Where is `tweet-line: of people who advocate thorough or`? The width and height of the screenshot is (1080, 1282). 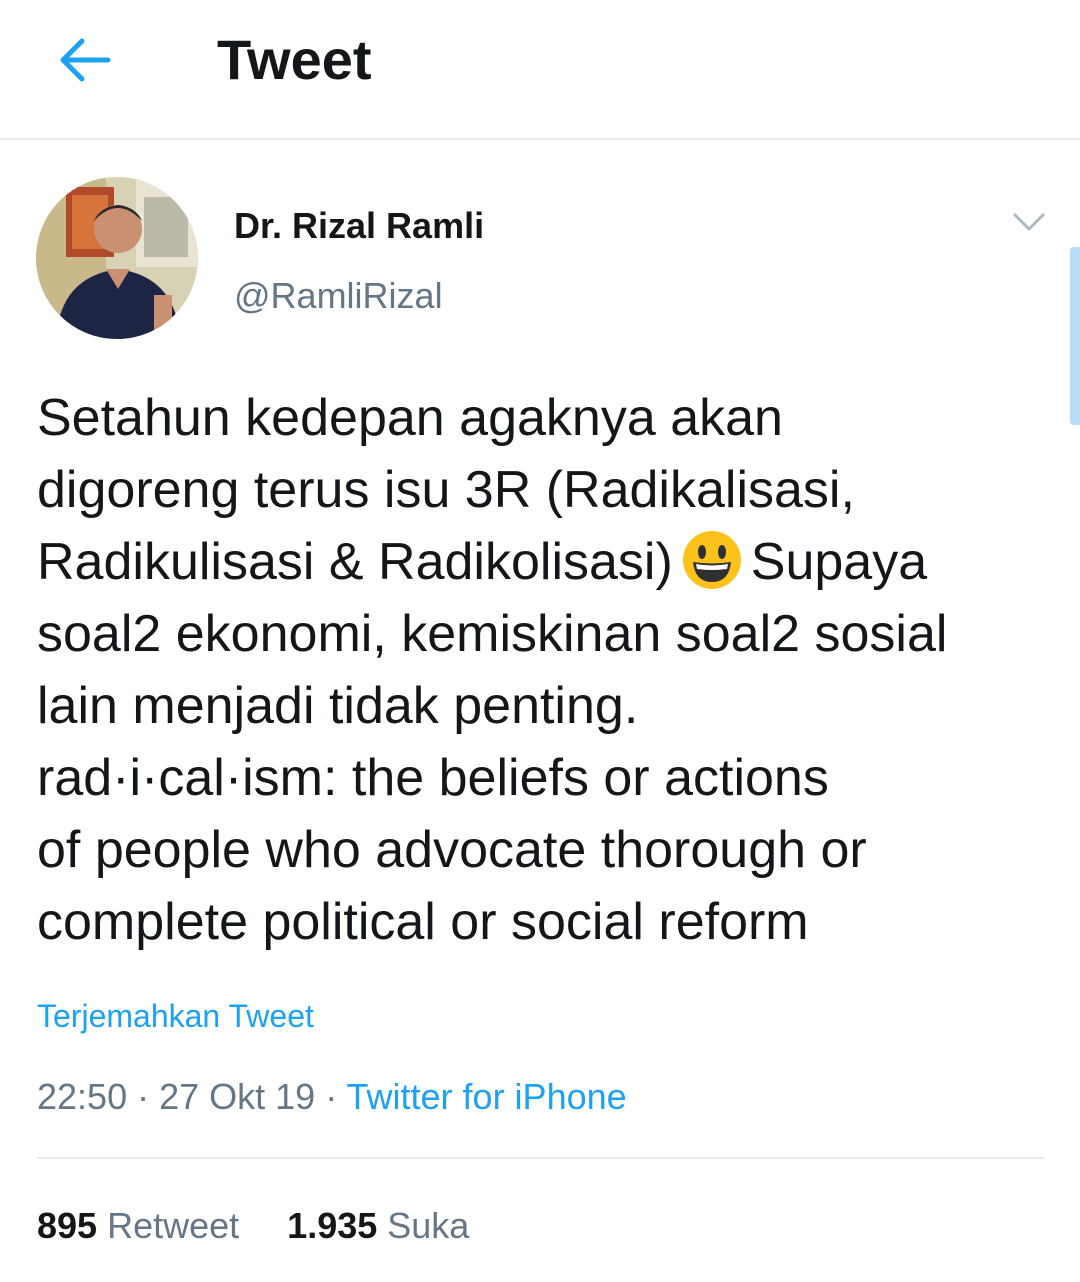
tweet-line: of people who advocate thorough or is located at coordinates (452, 850).